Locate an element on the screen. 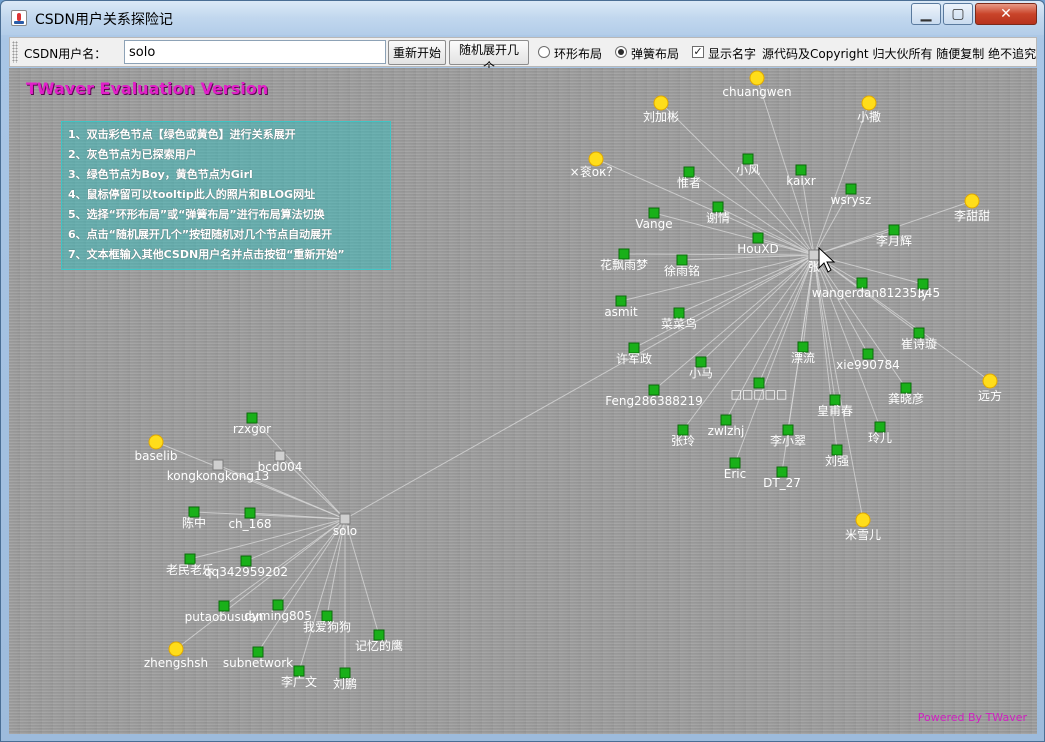  toolbar-grip-icon is located at coordinates (15, 52).